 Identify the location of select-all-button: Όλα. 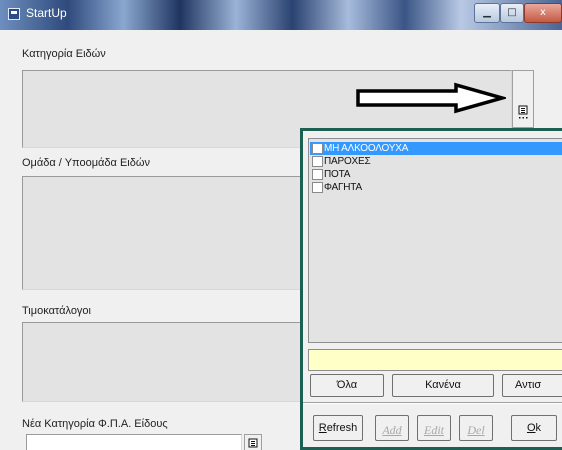
(347, 385).